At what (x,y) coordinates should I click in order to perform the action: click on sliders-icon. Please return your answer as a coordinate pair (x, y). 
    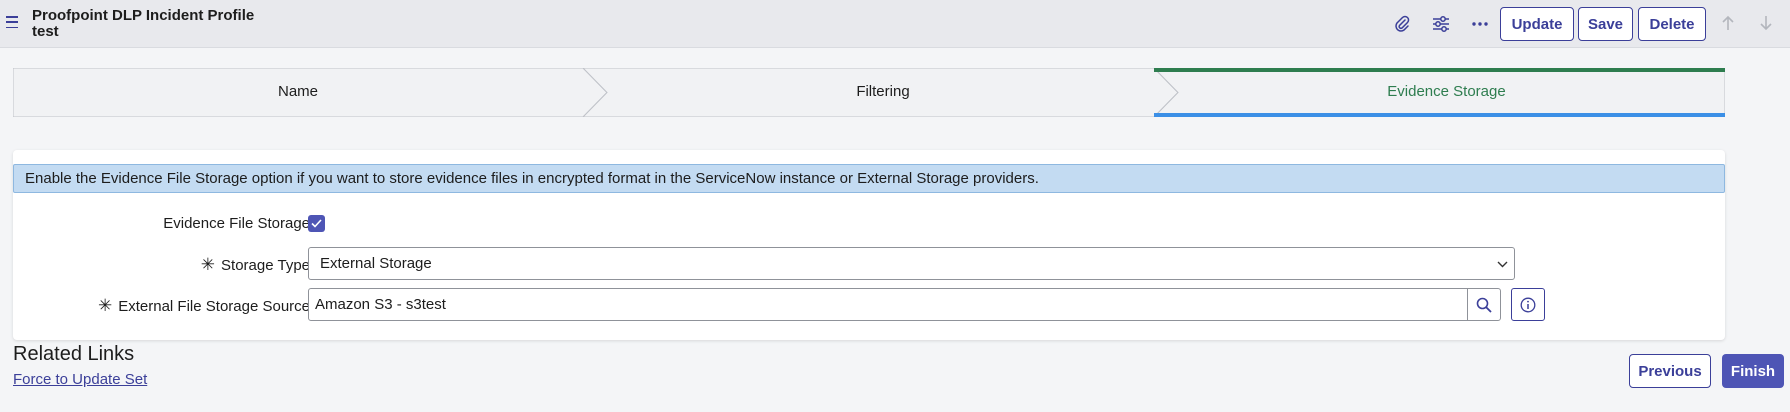
    Looking at the image, I should click on (1441, 24).